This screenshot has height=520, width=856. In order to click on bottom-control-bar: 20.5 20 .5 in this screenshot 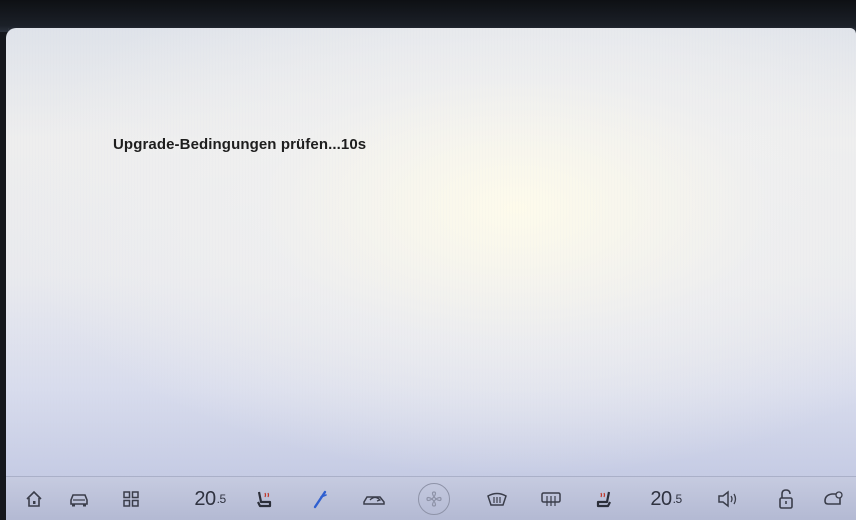, I will do `click(431, 498)`.